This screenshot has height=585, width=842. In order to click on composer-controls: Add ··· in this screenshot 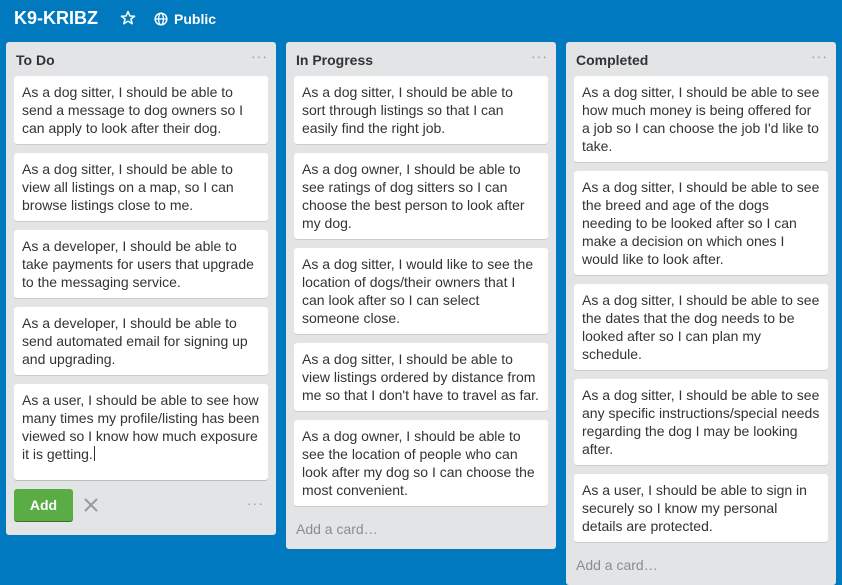, I will do `click(141, 512)`.